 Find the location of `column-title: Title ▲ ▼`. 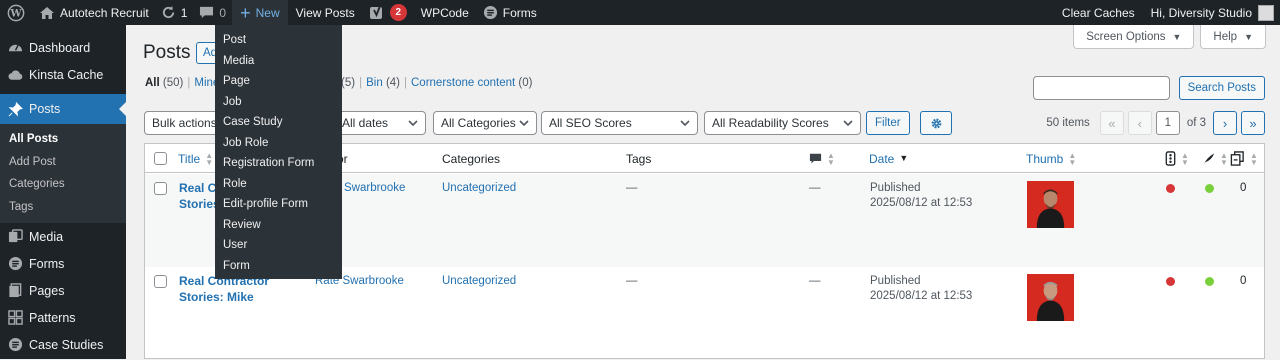

column-title: Title ▲ ▼ is located at coordinates (195, 158).